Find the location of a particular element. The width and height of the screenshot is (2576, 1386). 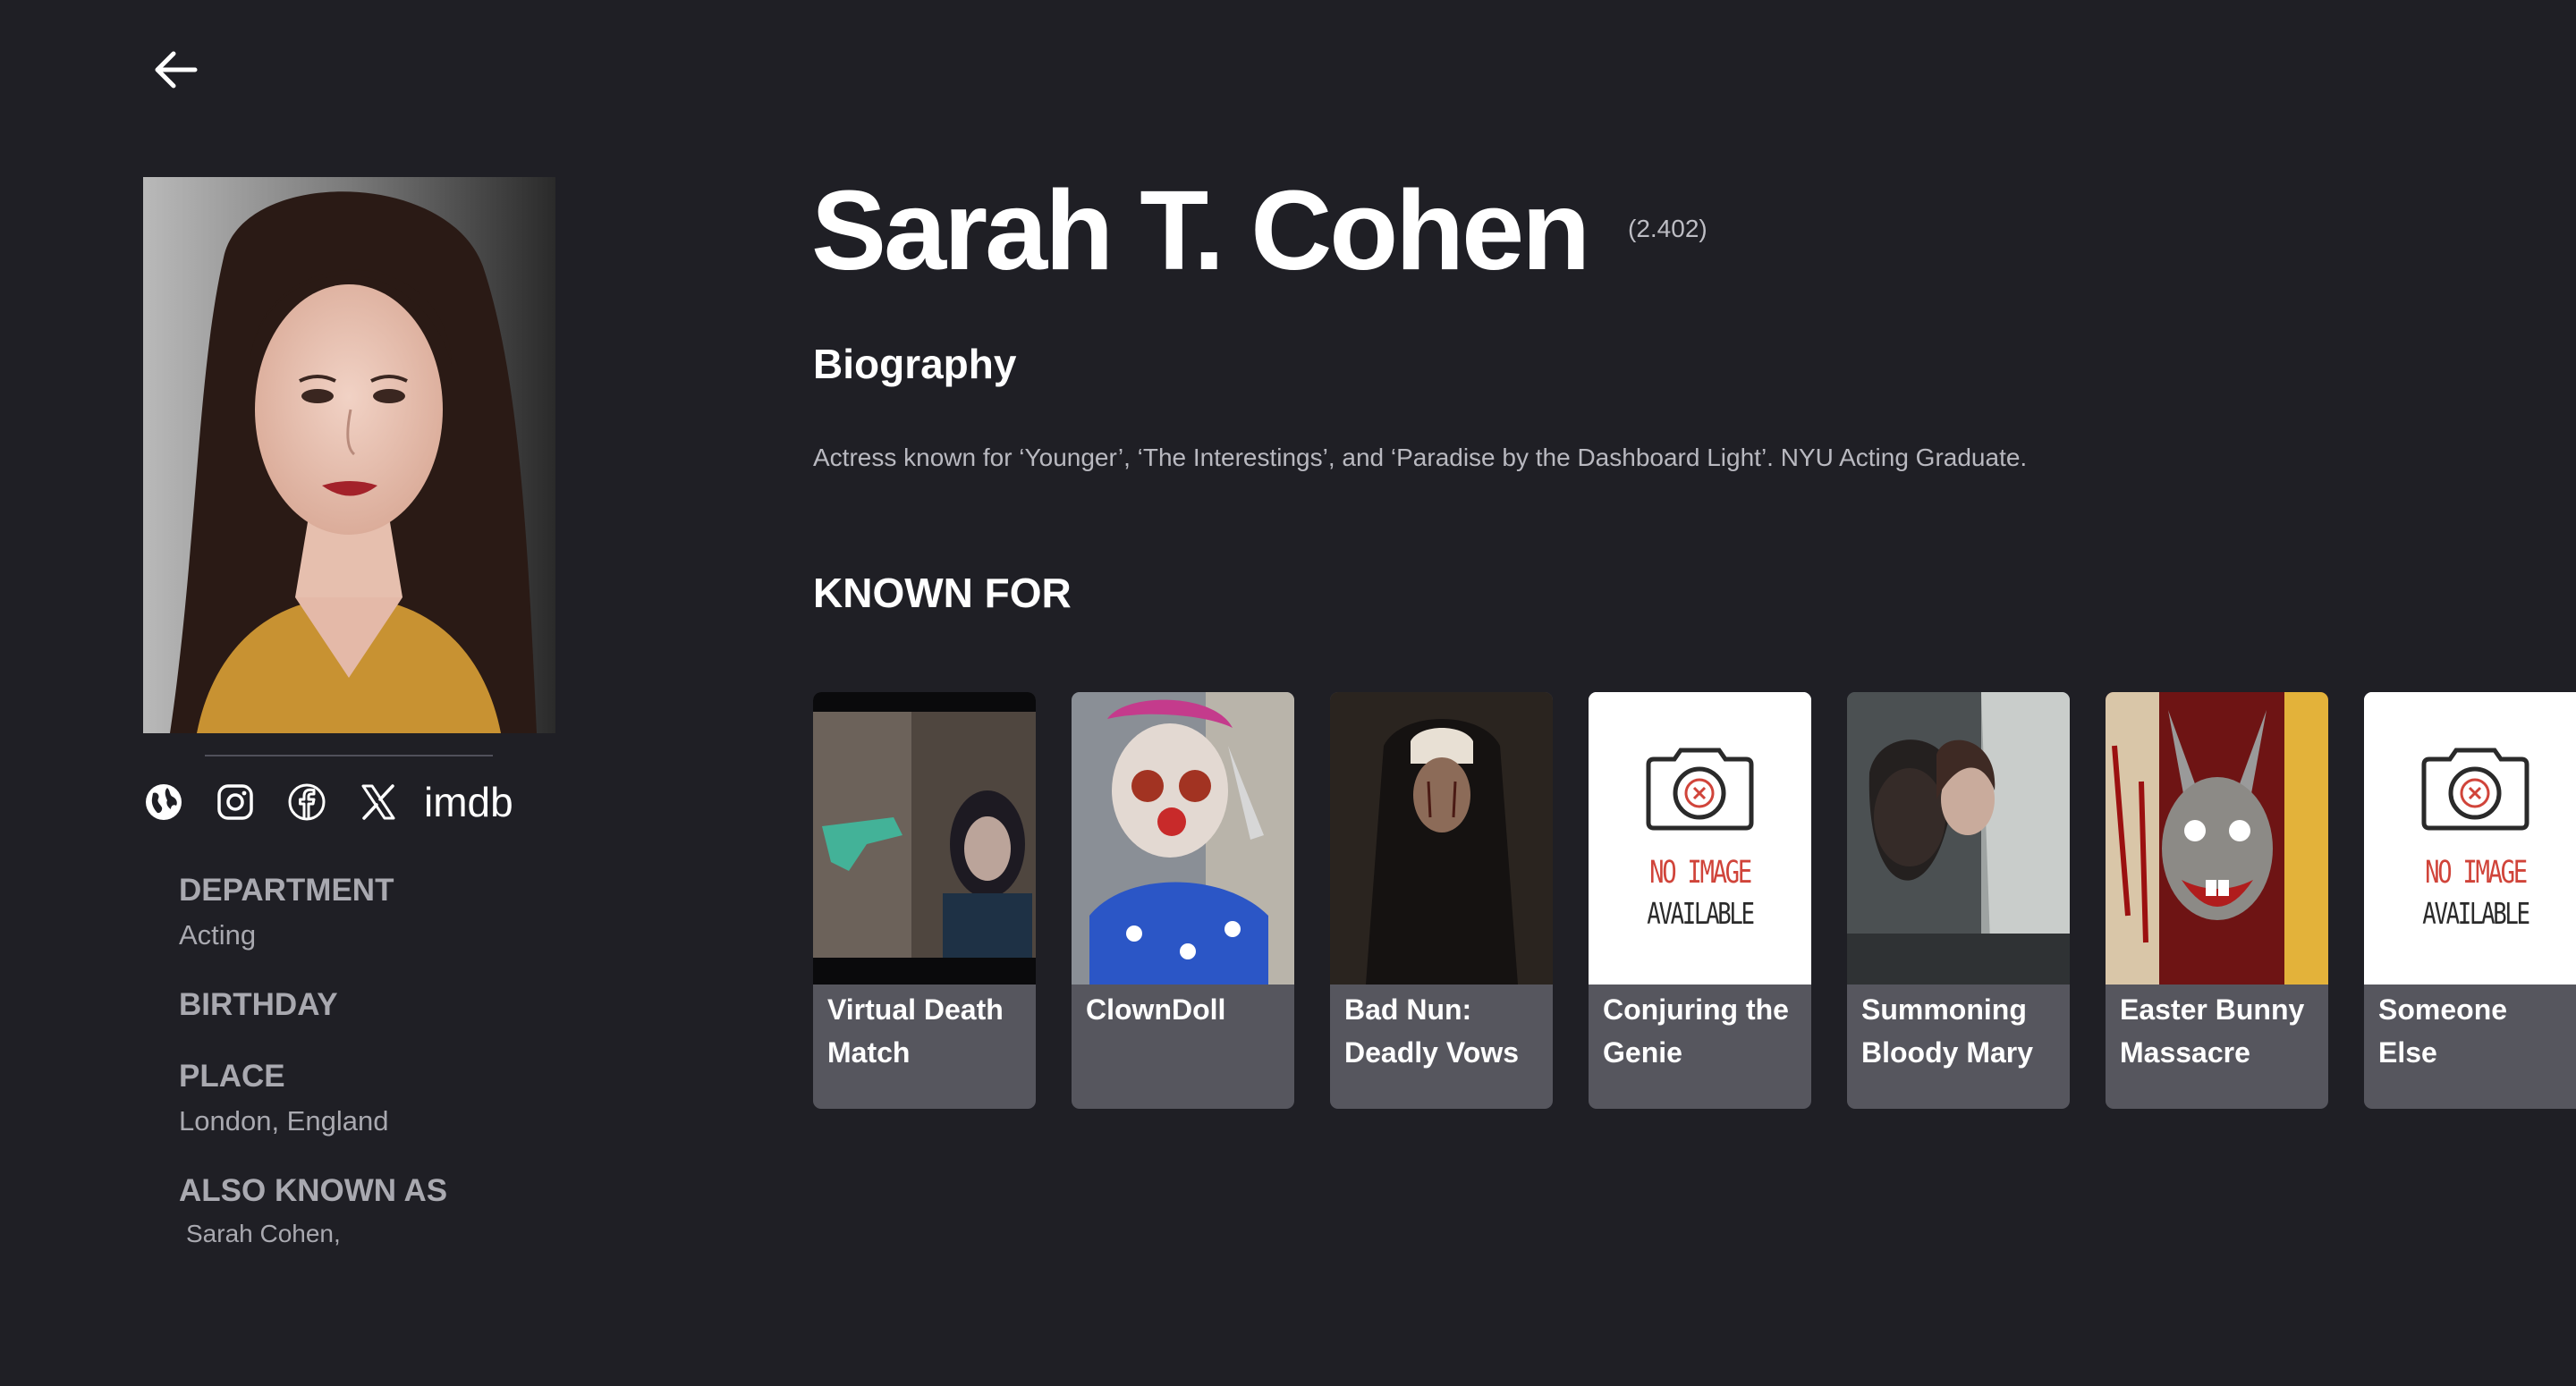

birthday-section: BIRTHDAY is located at coordinates (258, 1010).